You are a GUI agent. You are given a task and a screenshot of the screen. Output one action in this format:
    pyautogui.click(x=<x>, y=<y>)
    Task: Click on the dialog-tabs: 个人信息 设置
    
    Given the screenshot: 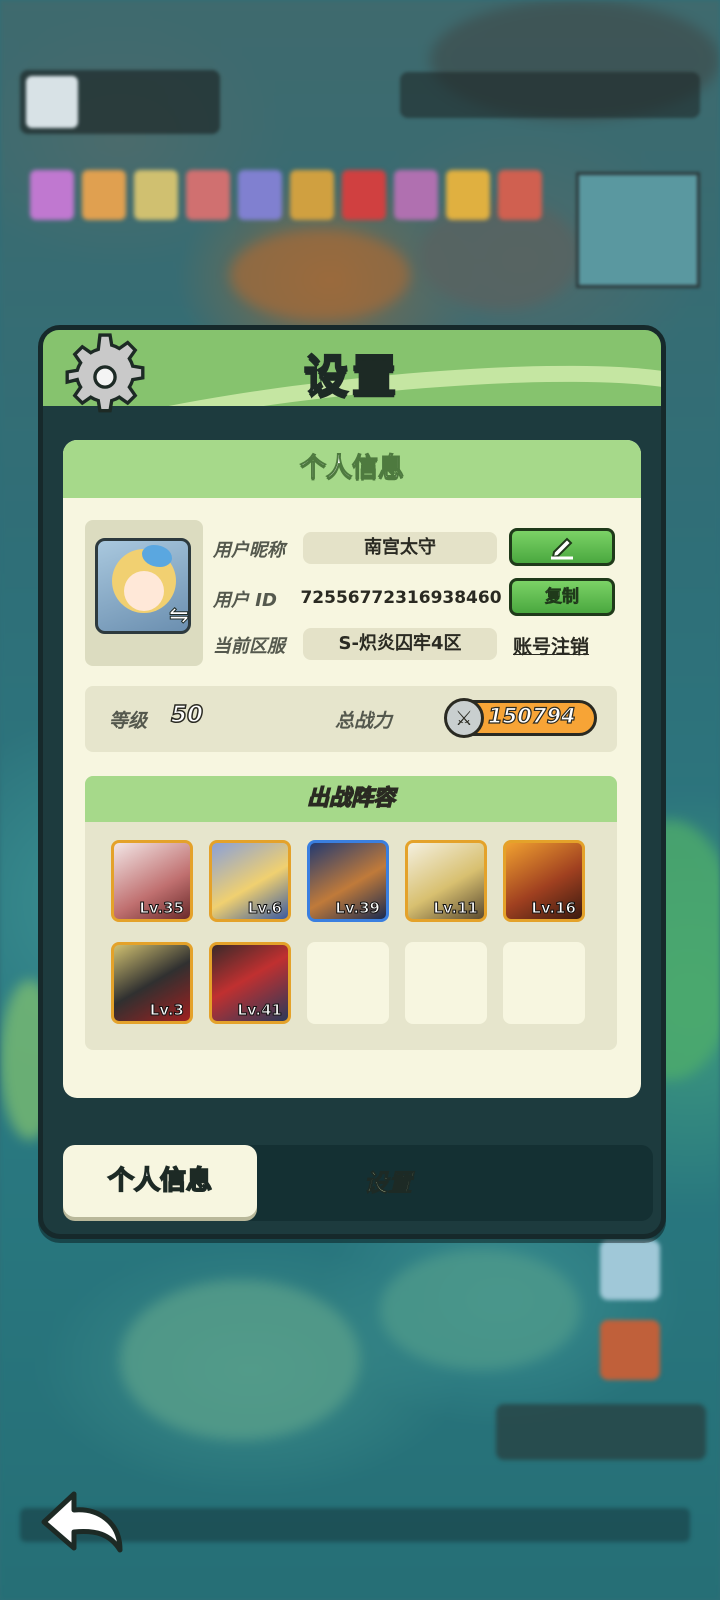 What is the action you would take?
    pyautogui.click(x=358, y=1183)
    